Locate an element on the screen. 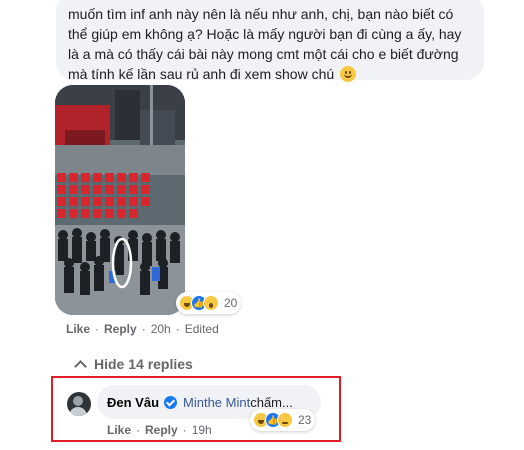  comment-photo is located at coordinates (120, 200).